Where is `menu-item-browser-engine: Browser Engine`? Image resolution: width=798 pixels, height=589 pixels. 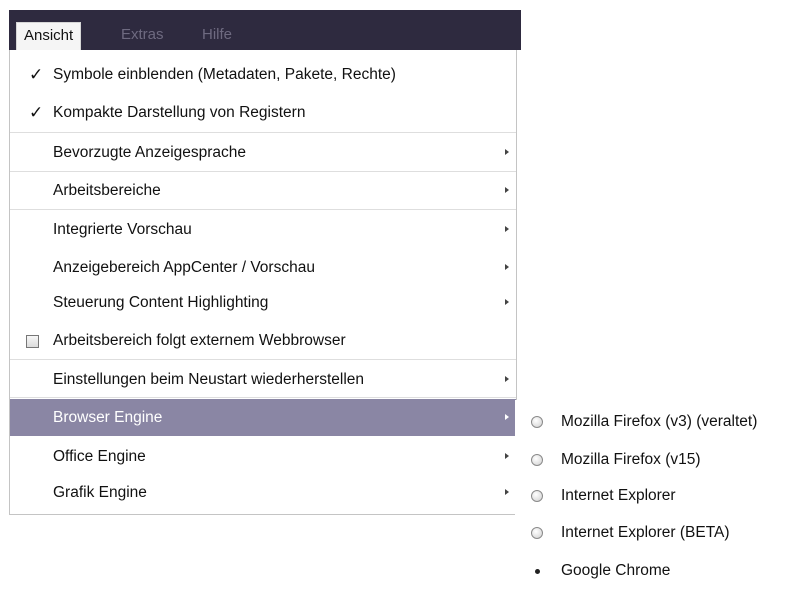
menu-item-browser-engine: Browser Engine is located at coordinates (263, 417).